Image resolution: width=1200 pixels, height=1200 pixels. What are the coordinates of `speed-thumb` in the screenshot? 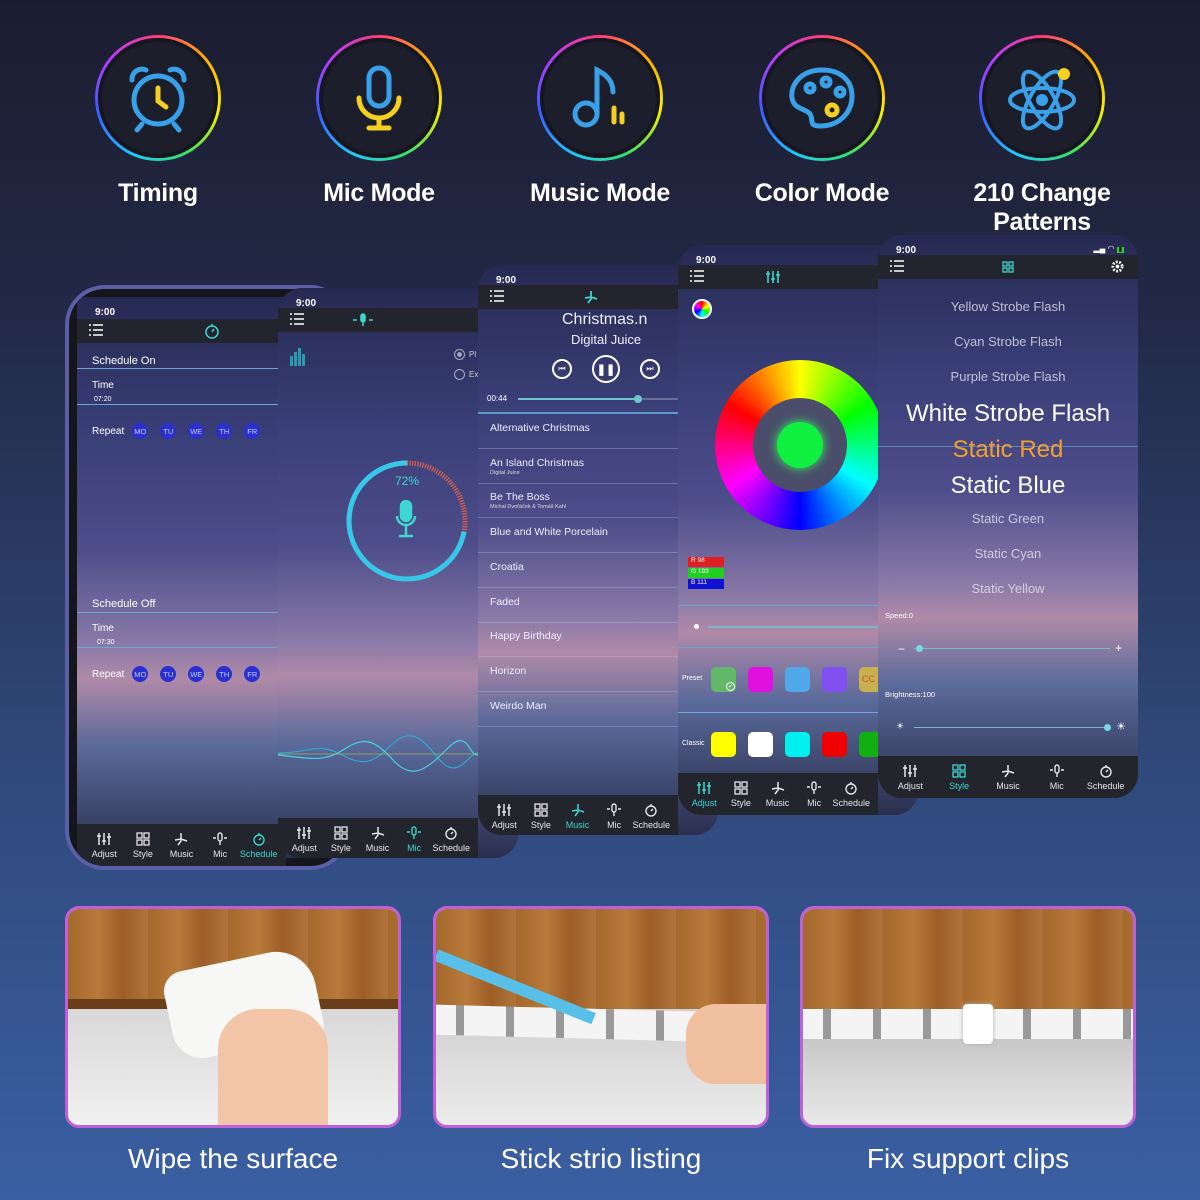 It's located at (919, 648).